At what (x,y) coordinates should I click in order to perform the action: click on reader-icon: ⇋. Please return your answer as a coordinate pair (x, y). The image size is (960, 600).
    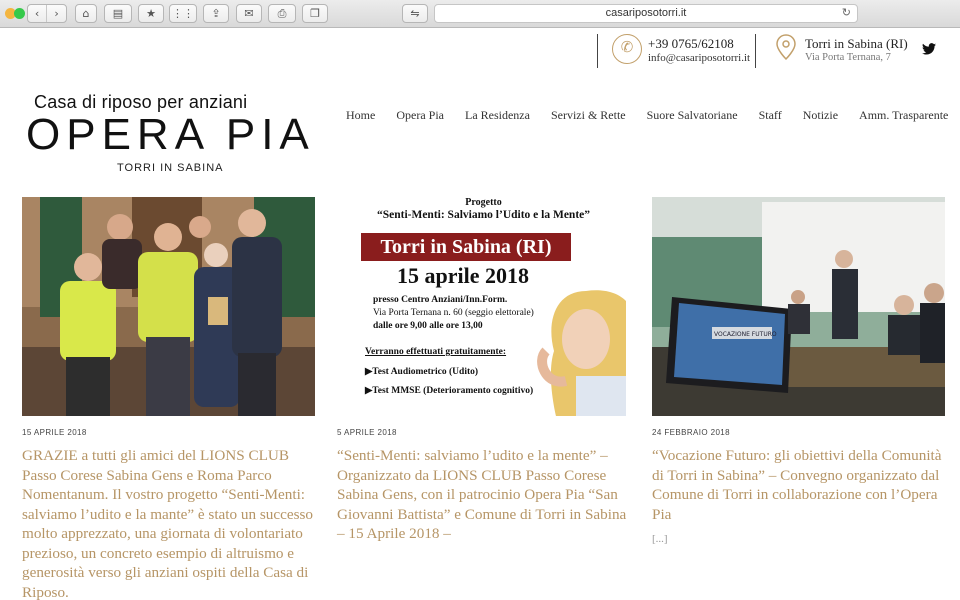
    Looking at the image, I should click on (415, 13).